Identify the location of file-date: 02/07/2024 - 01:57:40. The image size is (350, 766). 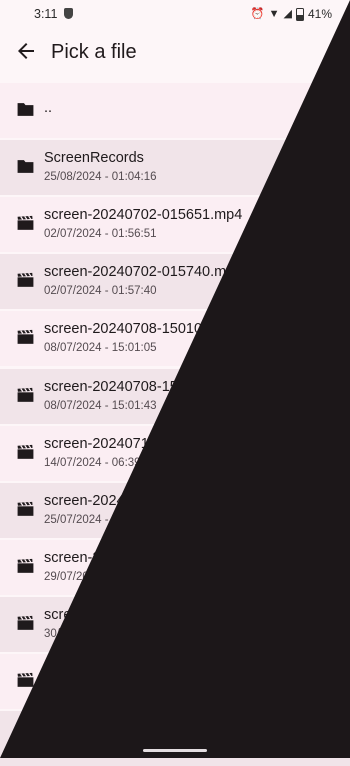
(100, 291).